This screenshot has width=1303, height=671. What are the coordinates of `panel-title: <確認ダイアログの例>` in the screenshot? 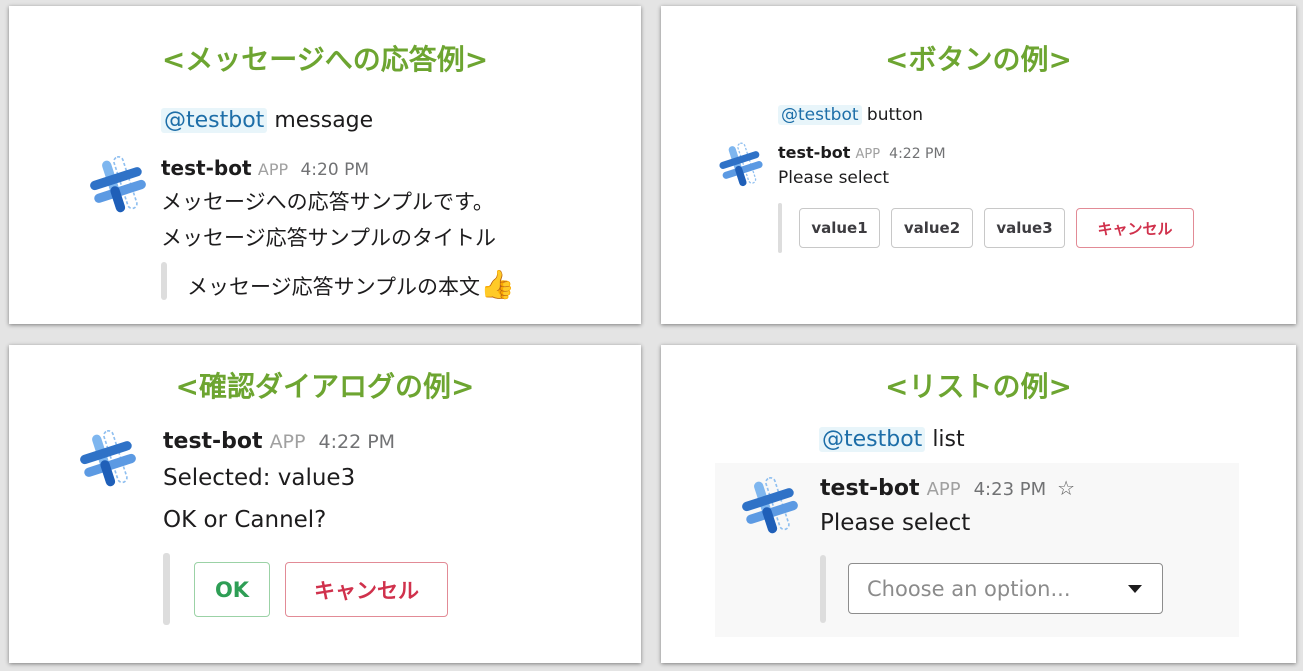 It's located at (325, 386).